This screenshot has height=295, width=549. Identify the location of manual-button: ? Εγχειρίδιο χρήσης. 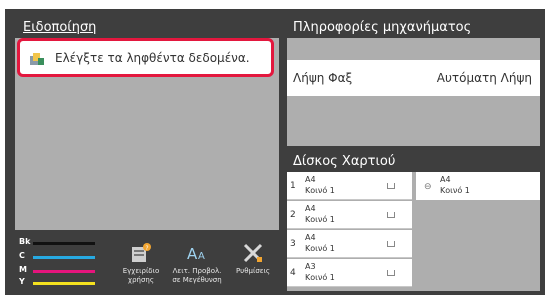
(141, 262).